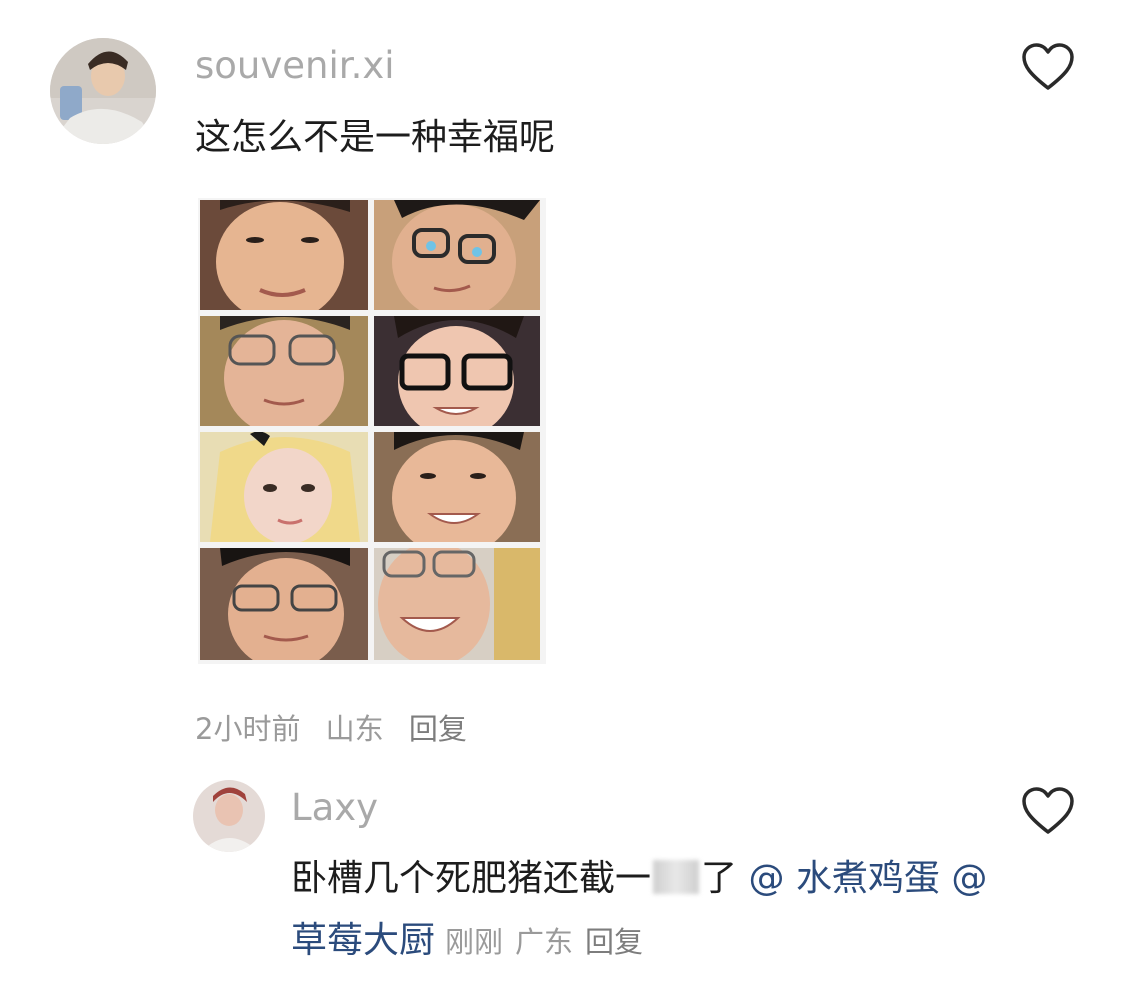  I want to click on commenter-avatar, so click(103, 91).